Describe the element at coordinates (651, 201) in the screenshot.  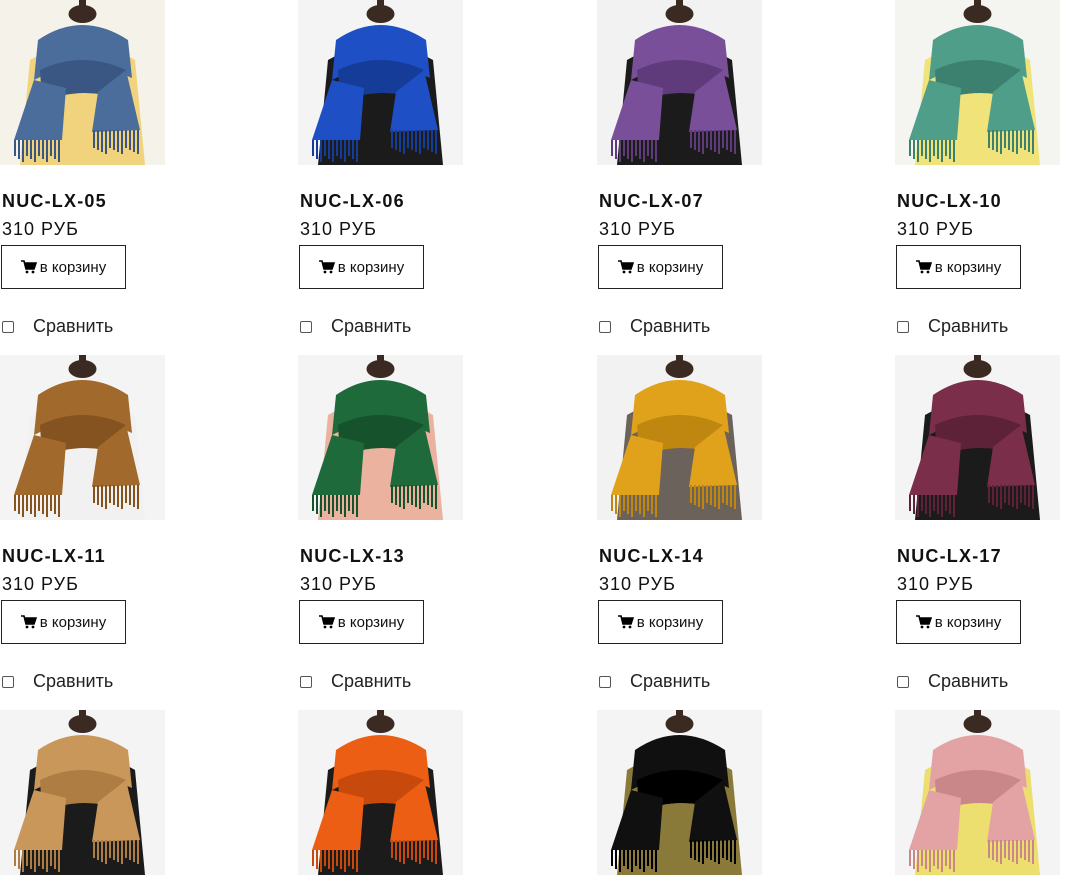
I see `product-name: NUC-LX-07` at that location.